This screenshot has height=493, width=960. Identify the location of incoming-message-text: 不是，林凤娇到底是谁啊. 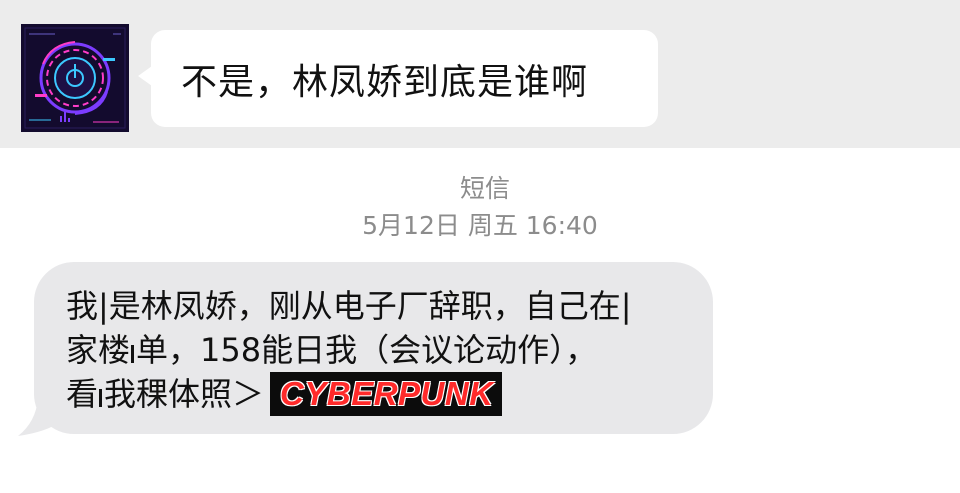
(385, 82).